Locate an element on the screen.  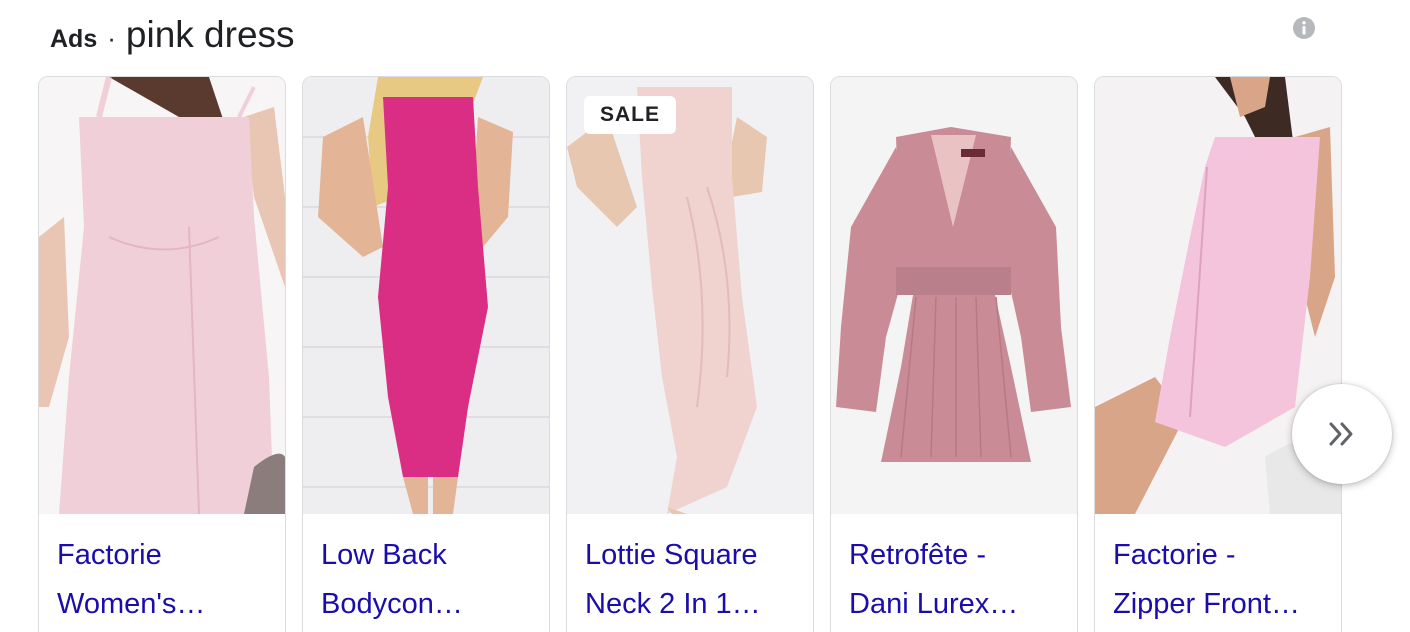
product-title-line: Low Back is located at coordinates (384, 555).